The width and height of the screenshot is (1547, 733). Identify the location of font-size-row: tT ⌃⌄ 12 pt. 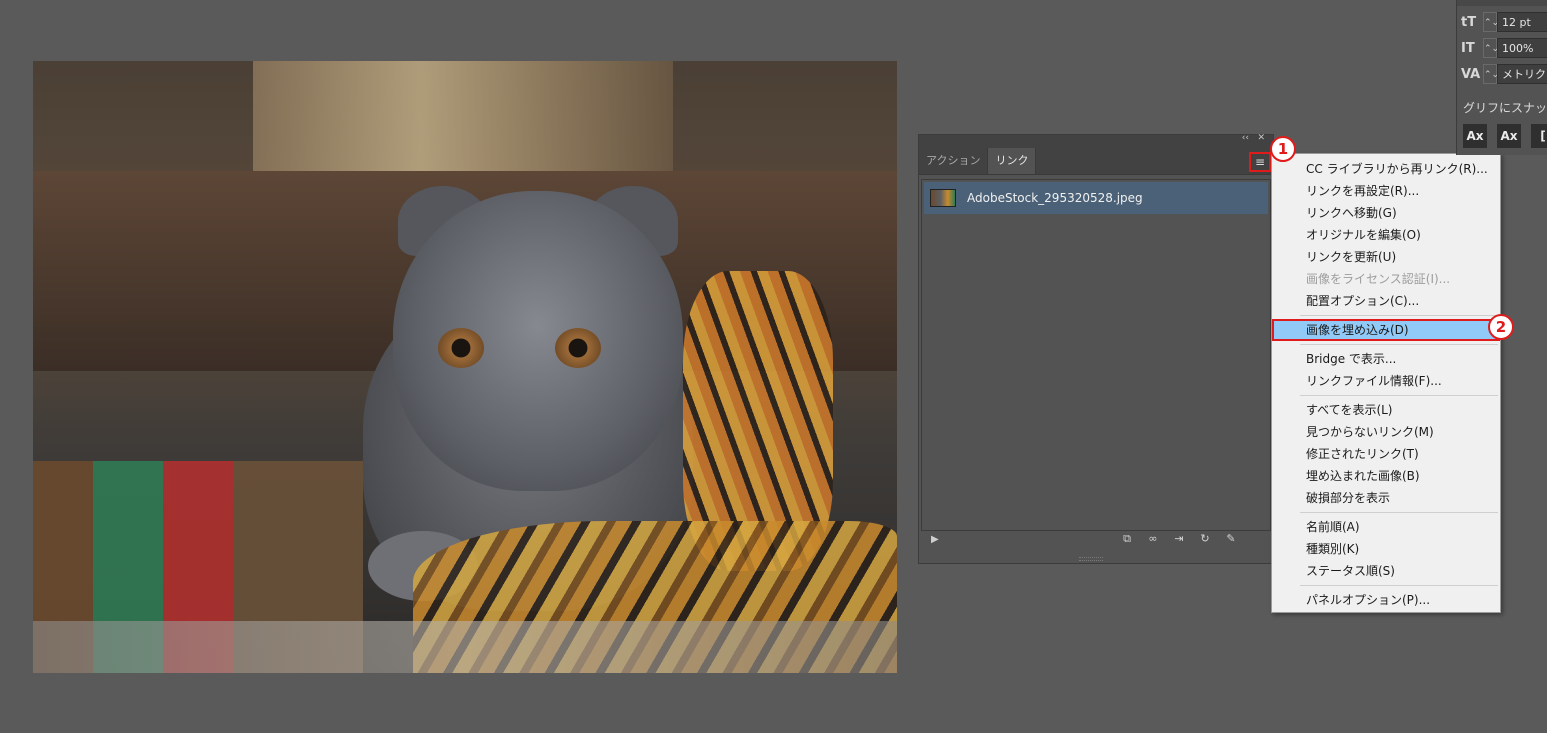
(1504, 22).